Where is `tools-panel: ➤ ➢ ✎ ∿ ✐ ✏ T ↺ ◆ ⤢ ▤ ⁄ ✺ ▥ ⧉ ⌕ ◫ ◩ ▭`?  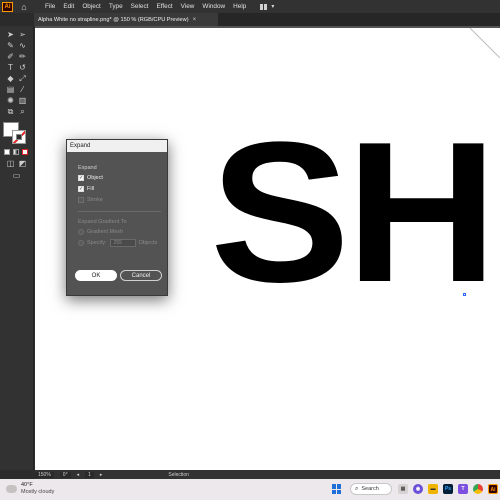 tools-panel: ➤ ➢ ✎ ∿ ✐ ✏ T ↺ ◆ ⤢ ▤ ⁄ ✺ ▥ ⧉ ⌕ ◫ ◩ ▭ is located at coordinates (17, 248).